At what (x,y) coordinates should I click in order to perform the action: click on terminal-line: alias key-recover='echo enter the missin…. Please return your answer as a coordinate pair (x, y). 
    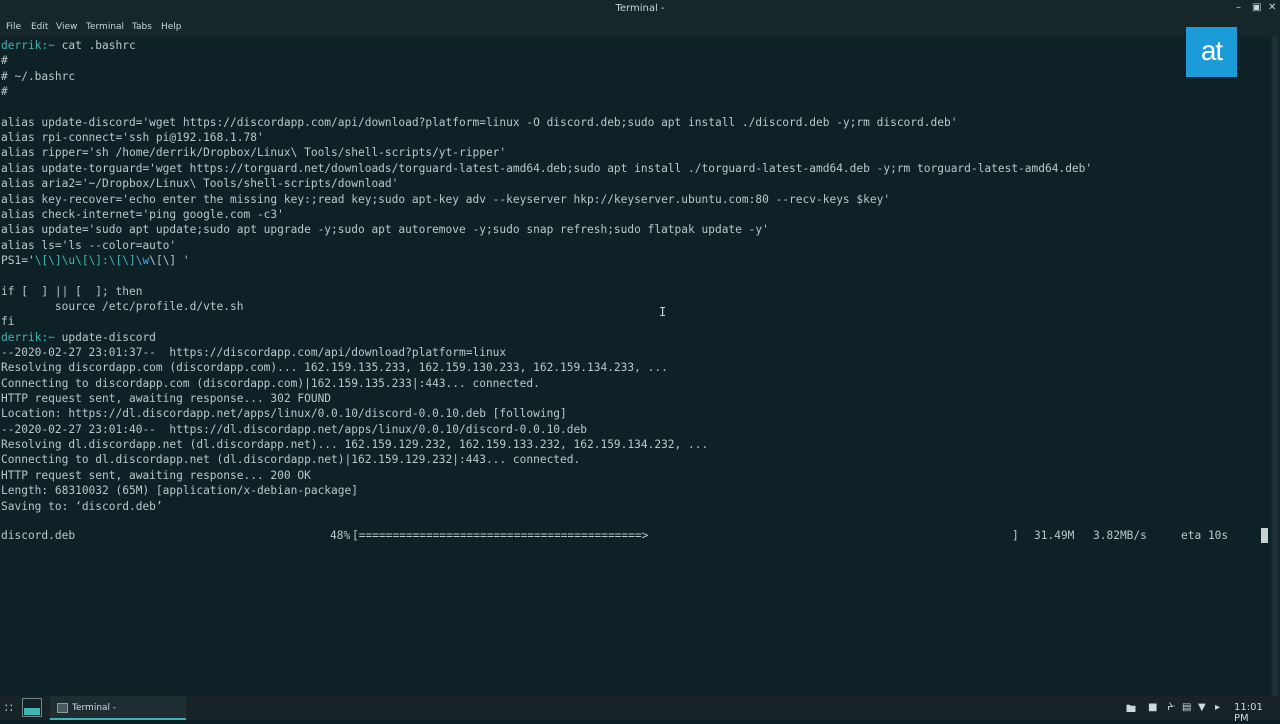
    Looking at the image, I should click on (445, 199).